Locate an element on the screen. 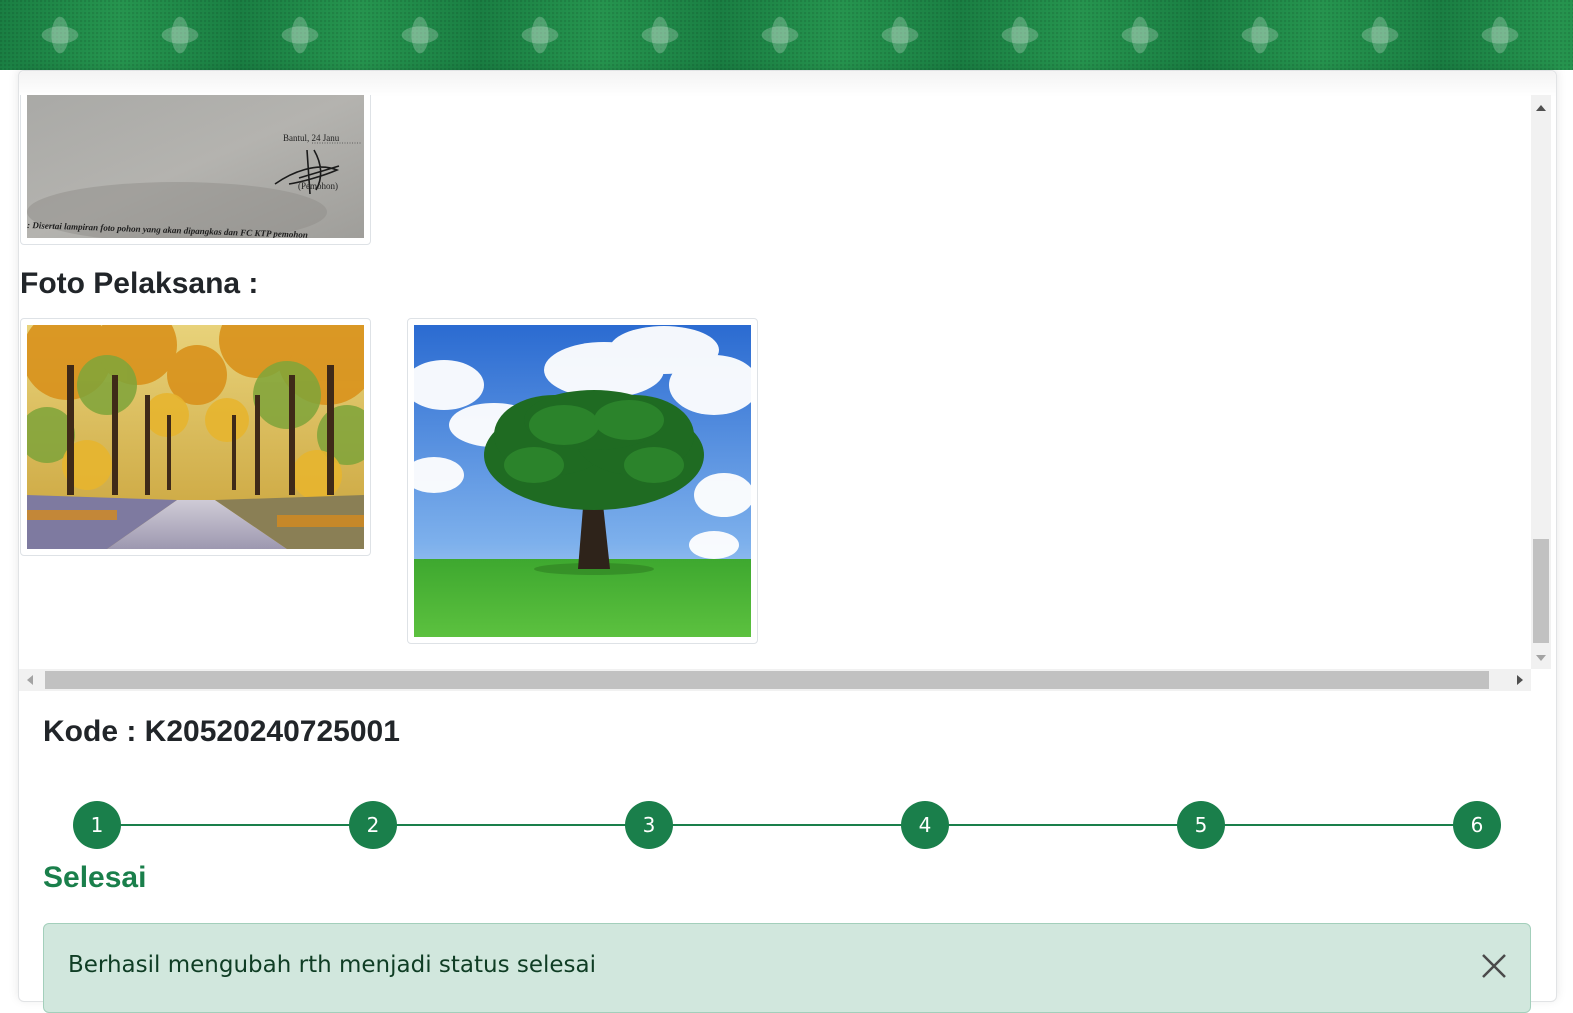  card-top-edge is located at coordinates (787, 84).